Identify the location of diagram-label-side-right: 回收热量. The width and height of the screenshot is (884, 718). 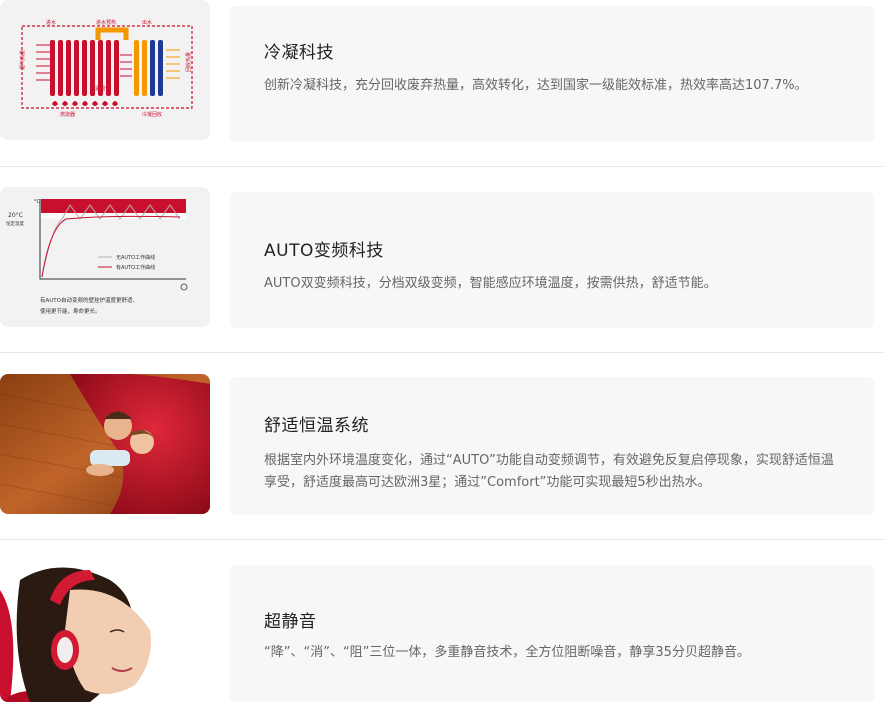
(188, 62).